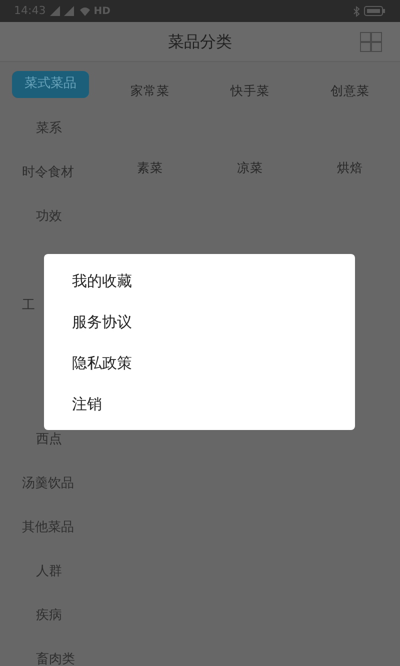 The image size is (400, 666). What do you see at coordinates (250, 91) in the screenshot?
I see `dish-category: 快手菜` at bounding box center [250, 91].